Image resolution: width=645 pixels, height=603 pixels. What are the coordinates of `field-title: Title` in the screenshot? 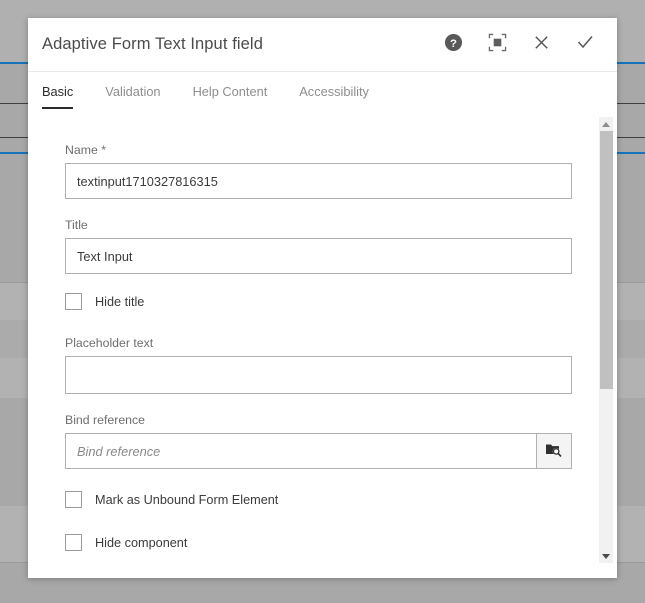 It's located at (318, 246).